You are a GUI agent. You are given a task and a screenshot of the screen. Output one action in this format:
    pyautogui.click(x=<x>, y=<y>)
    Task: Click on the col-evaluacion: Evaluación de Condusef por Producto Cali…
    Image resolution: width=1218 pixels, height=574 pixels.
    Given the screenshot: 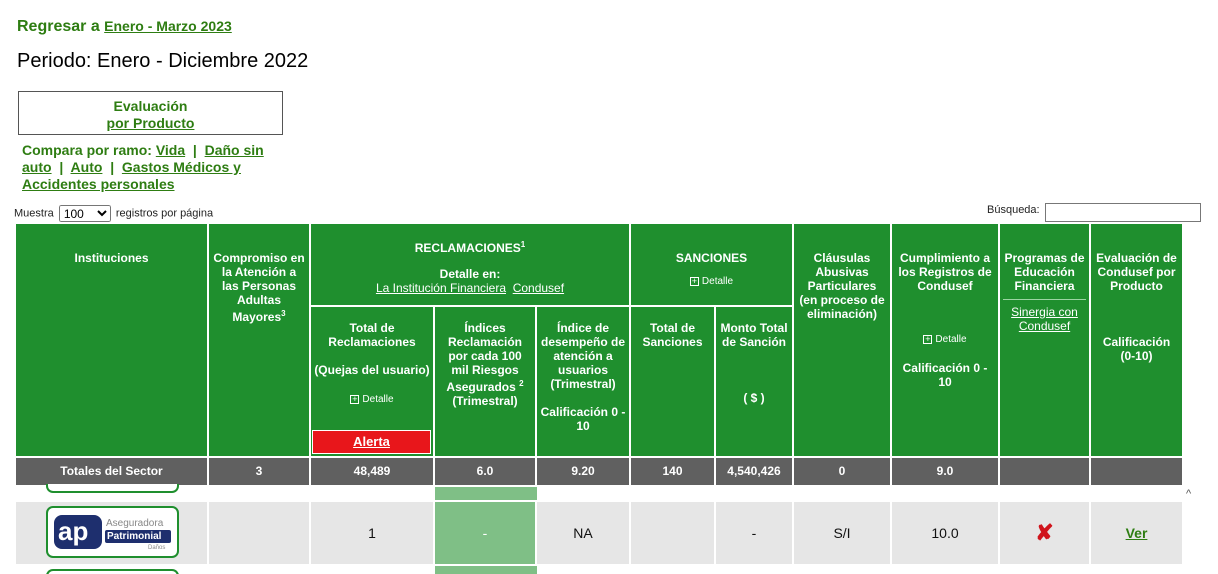 What is the action you would take?
    pyautogui.click(x=1136, y=340)
    